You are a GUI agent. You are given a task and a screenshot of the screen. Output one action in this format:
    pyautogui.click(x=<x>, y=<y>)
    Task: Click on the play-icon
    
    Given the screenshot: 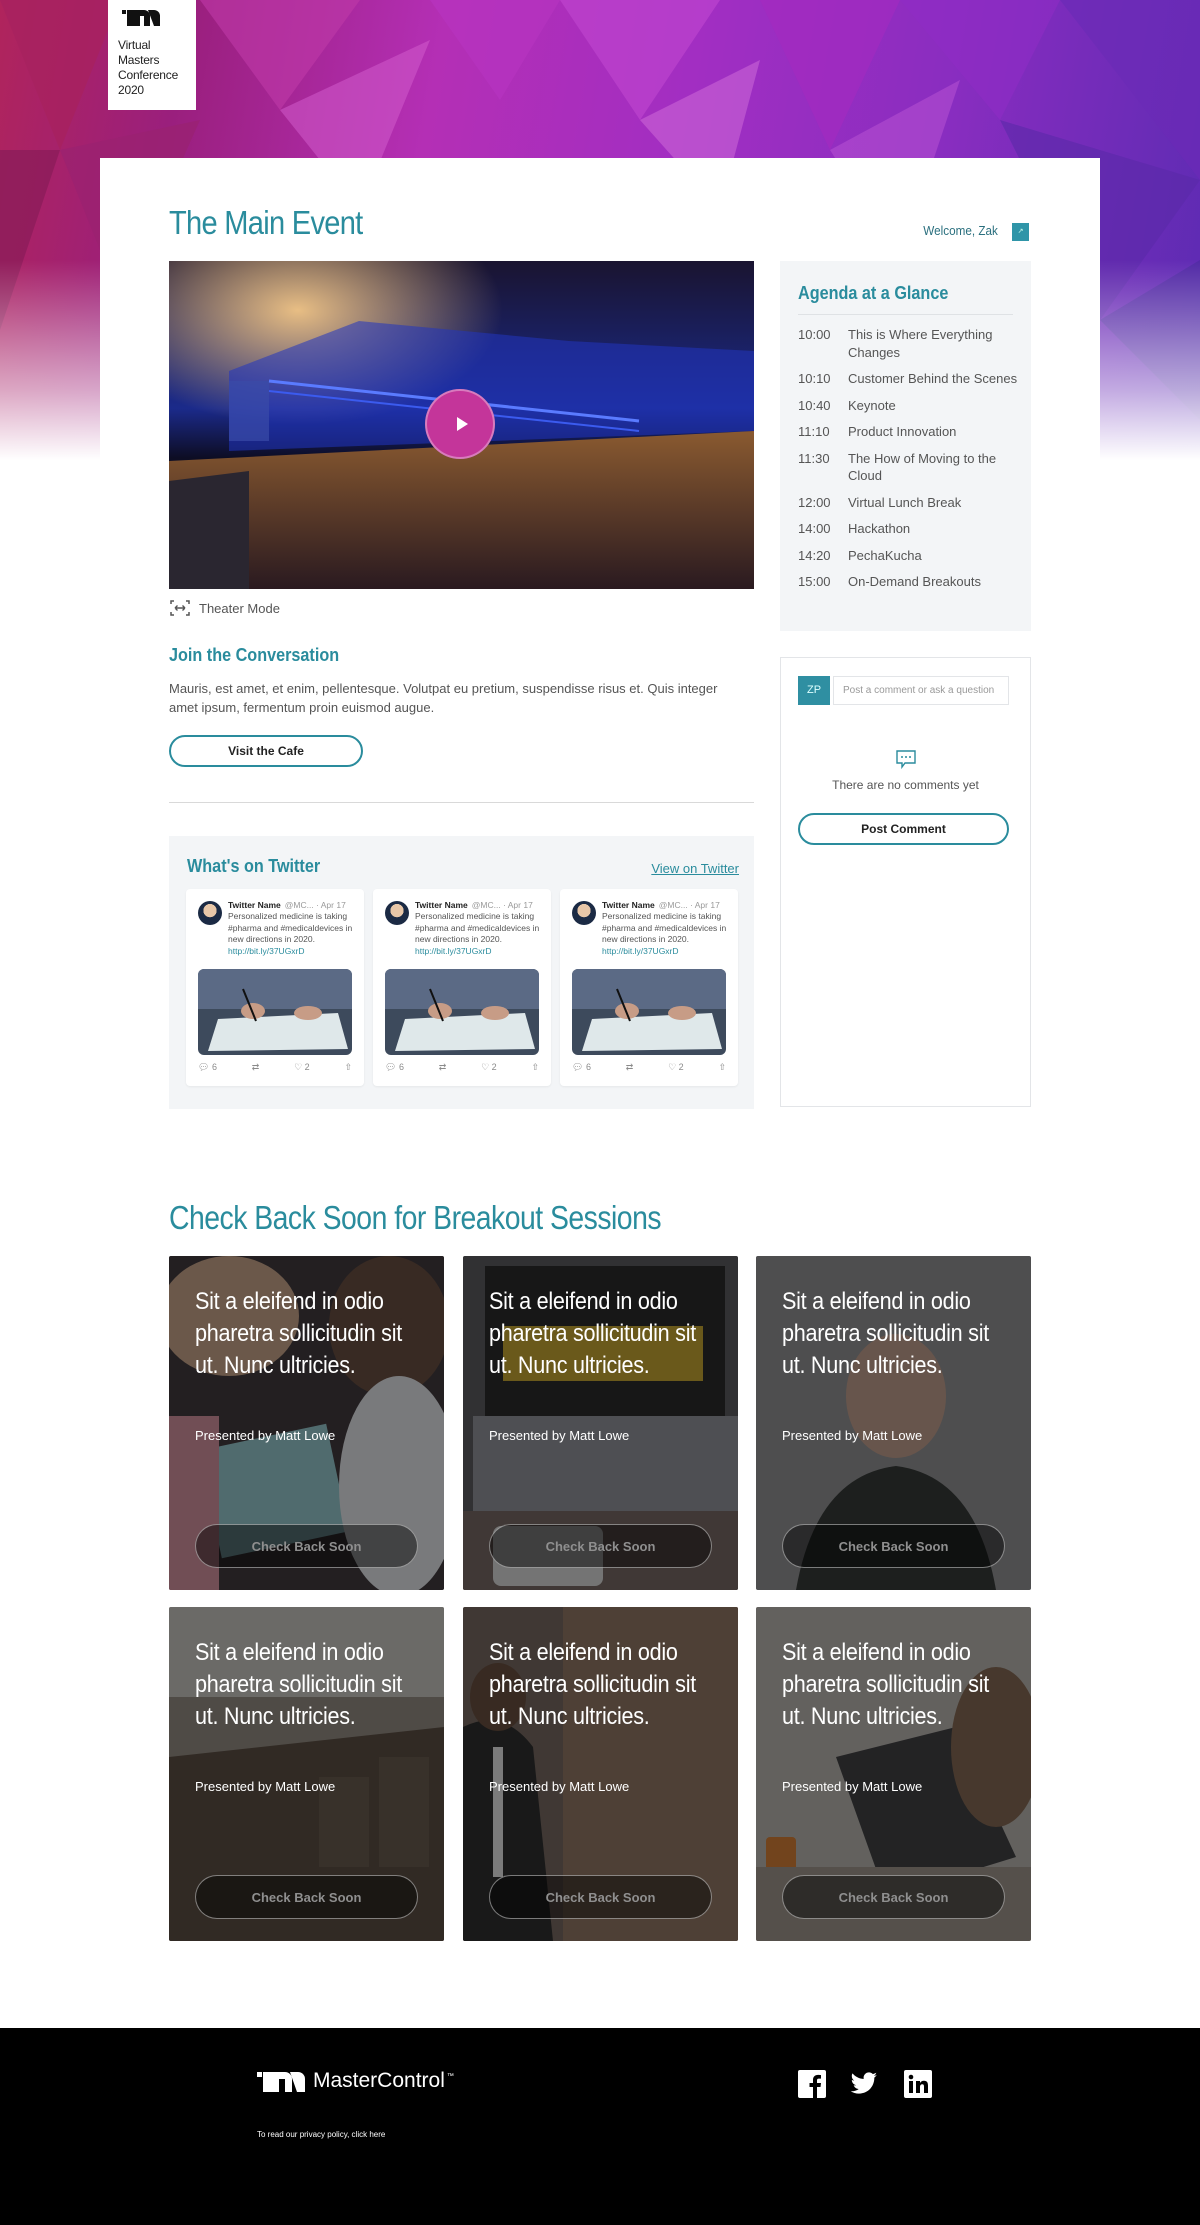 What is the action you would take?
    pyautogui.click(x=462, y=424)
    